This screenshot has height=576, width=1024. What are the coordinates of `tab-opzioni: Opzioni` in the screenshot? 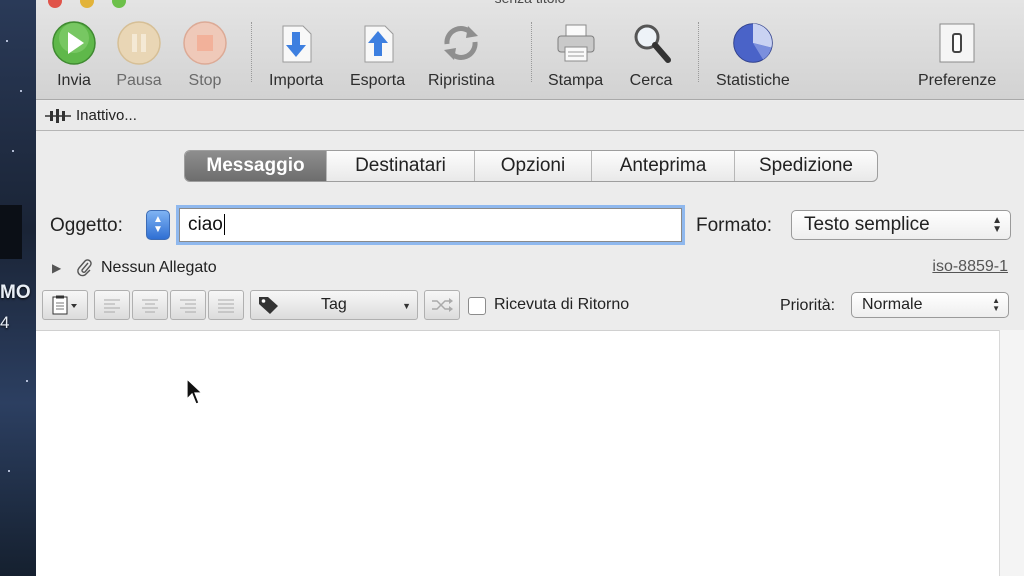 It's located at (532, 166).